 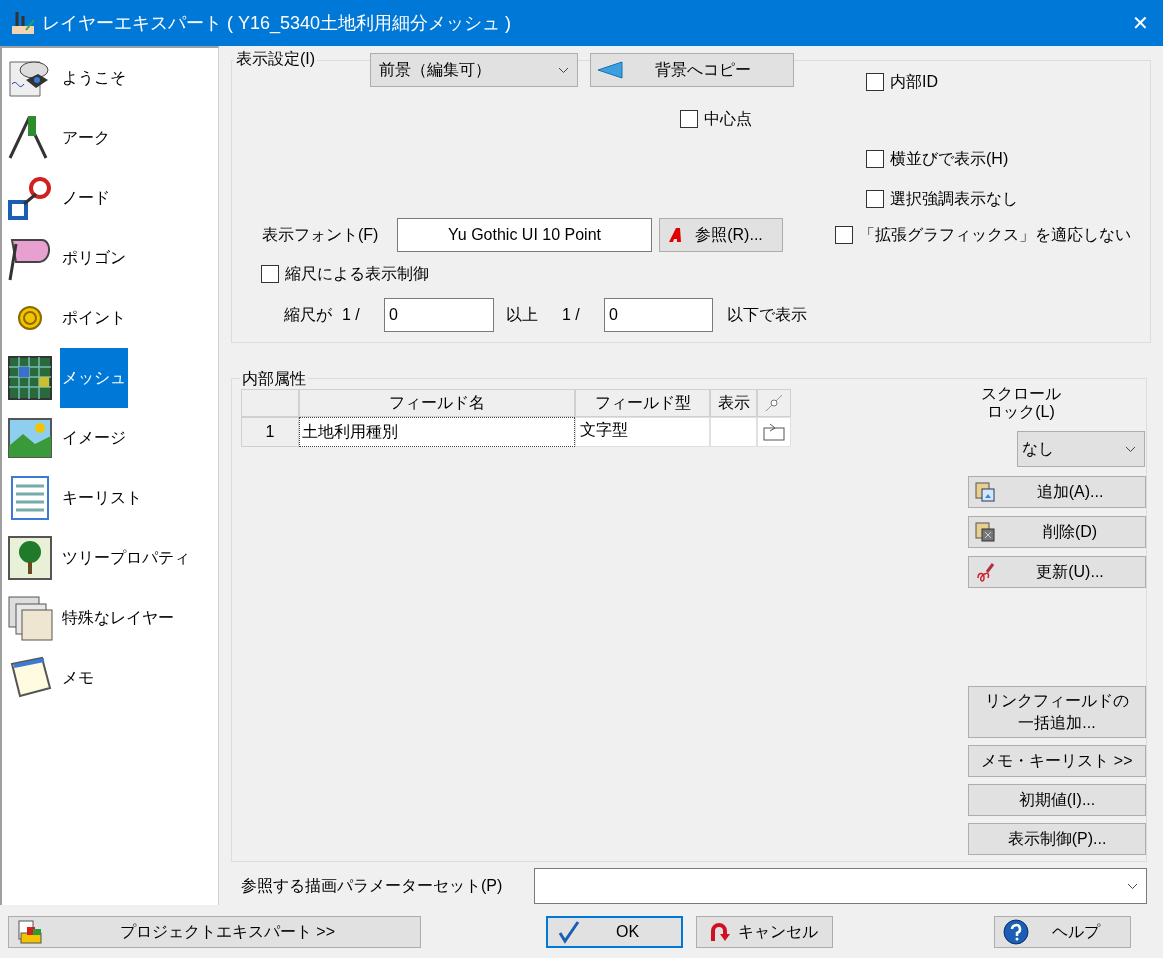 What do you see at coordinates (277, 23) in the screenshot?
I see `window-title: レイヤーエキスパート ( Y16_5340土地利用細分メッシュ )` at bounding box center [277, 23].